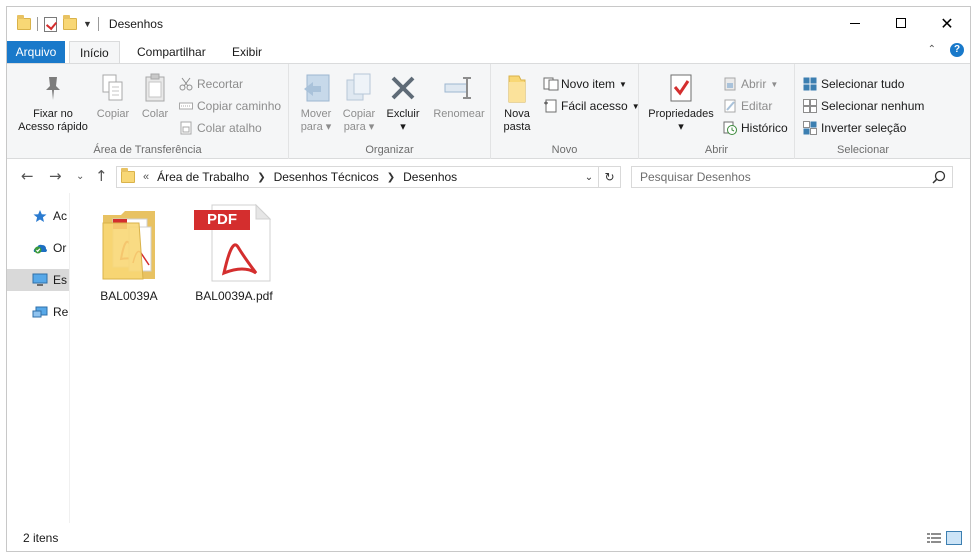  Describe the element at coordinates (38, 248) in the screenshot. I see `nav-item-onedrive: Or` at that location.